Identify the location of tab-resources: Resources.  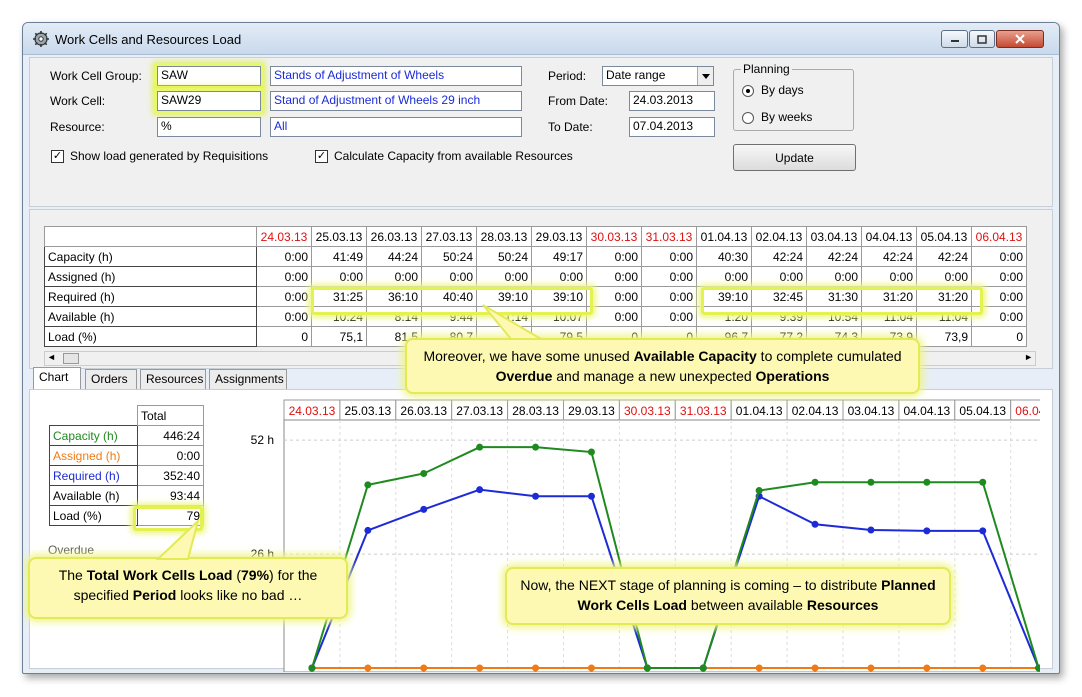
(173, 379).